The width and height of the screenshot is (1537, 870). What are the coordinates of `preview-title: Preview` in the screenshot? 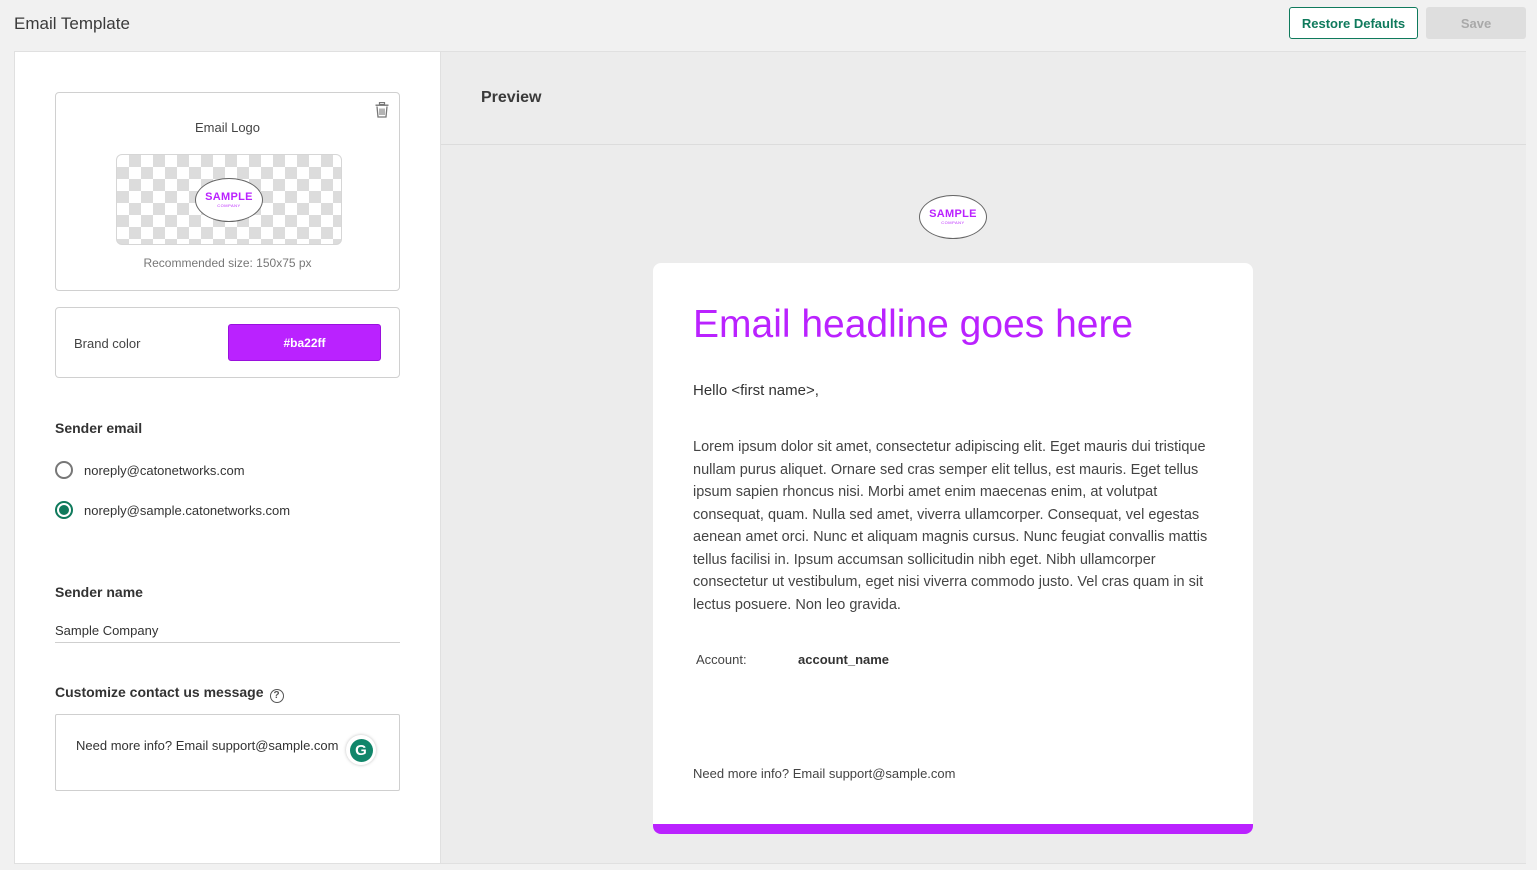 It's located at (511, 97).